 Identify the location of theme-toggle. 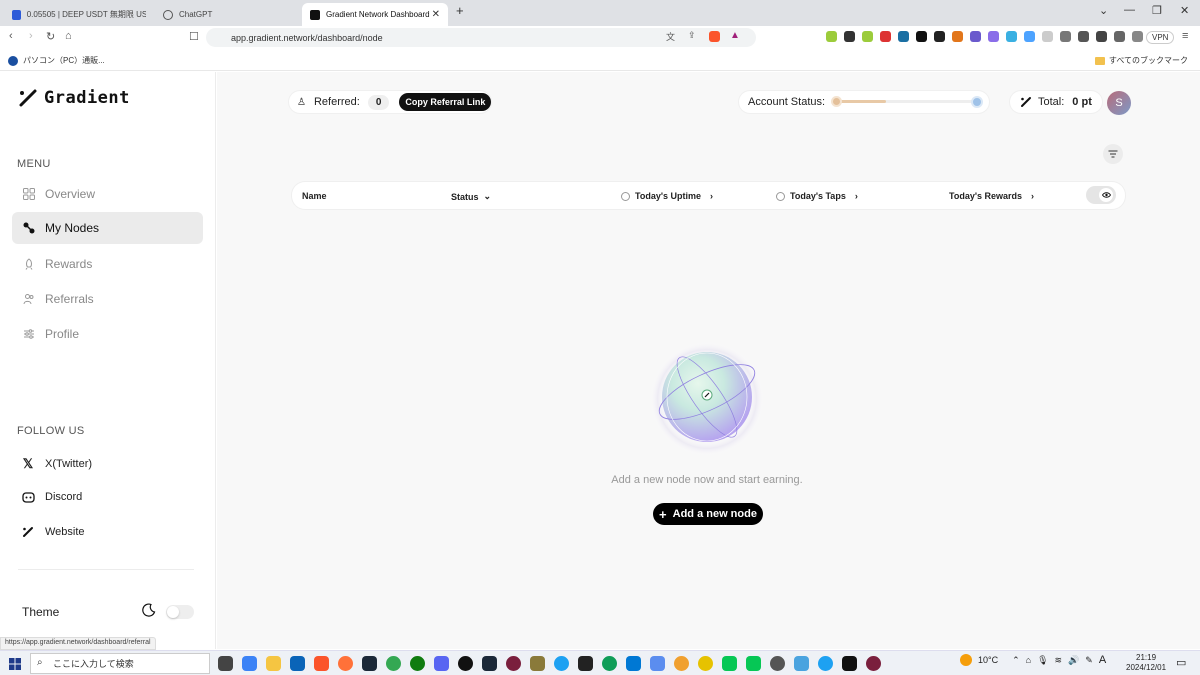
(180, 611).